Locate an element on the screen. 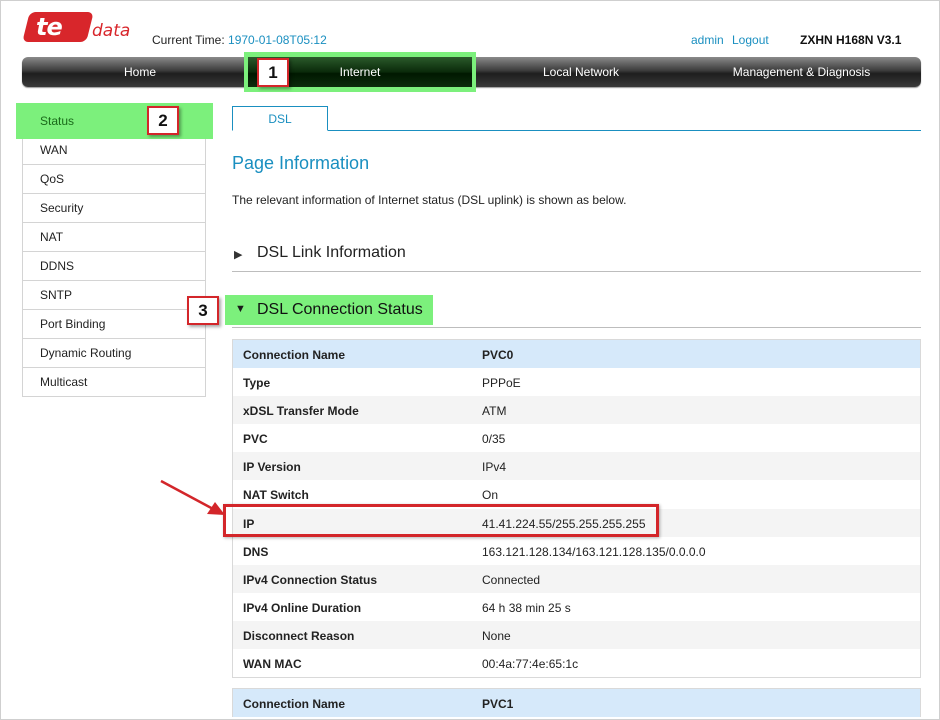 The image size is (940, 720). table-row: WAN MAC 00:4a:77:4e:65:1c is located at coordinates (576, 663).